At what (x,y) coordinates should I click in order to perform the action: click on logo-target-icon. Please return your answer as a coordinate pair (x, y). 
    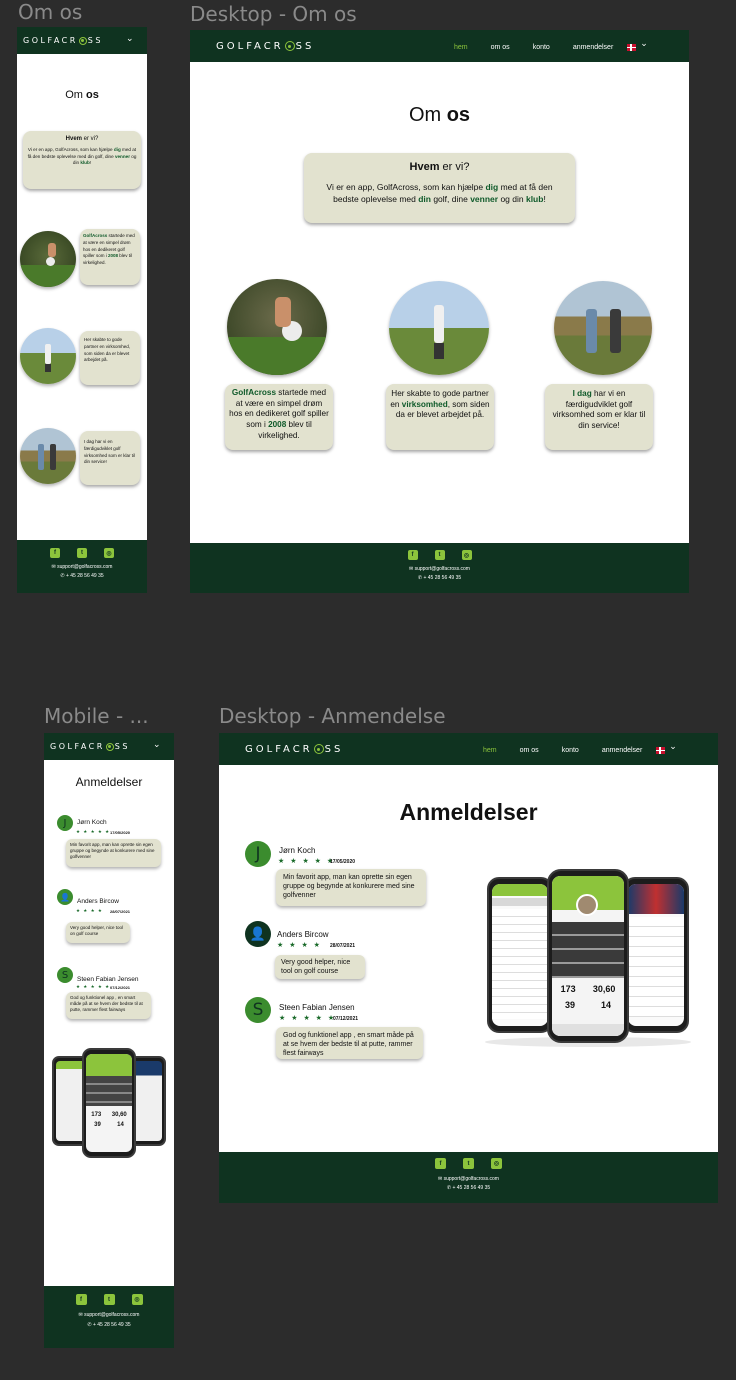
    Looking at the image, I should click on (109, 746).